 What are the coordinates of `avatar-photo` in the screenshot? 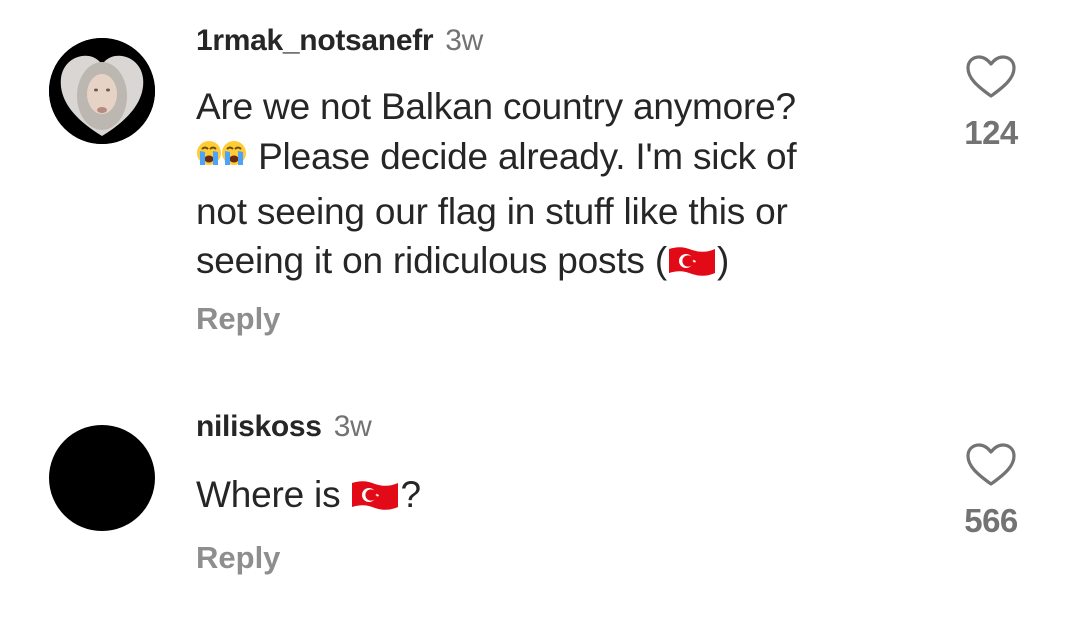 It's located at (102, 91).